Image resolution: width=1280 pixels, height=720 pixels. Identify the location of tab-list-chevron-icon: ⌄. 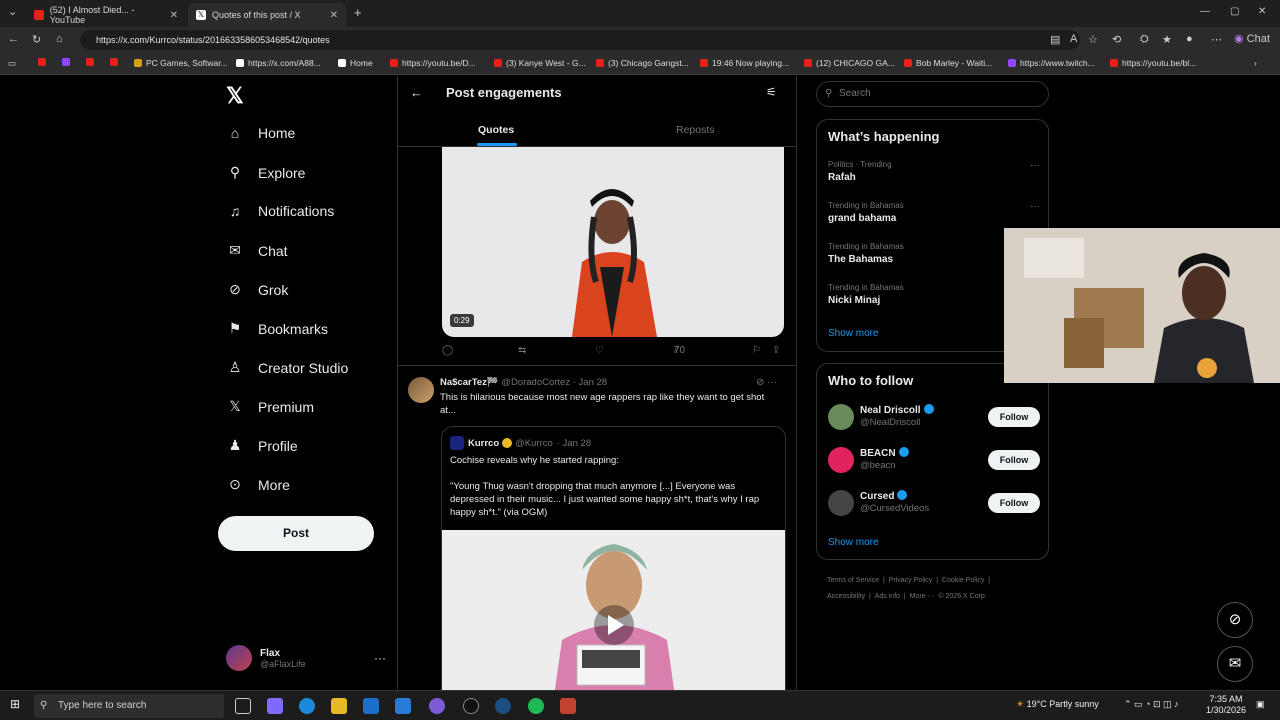
(12, 11).